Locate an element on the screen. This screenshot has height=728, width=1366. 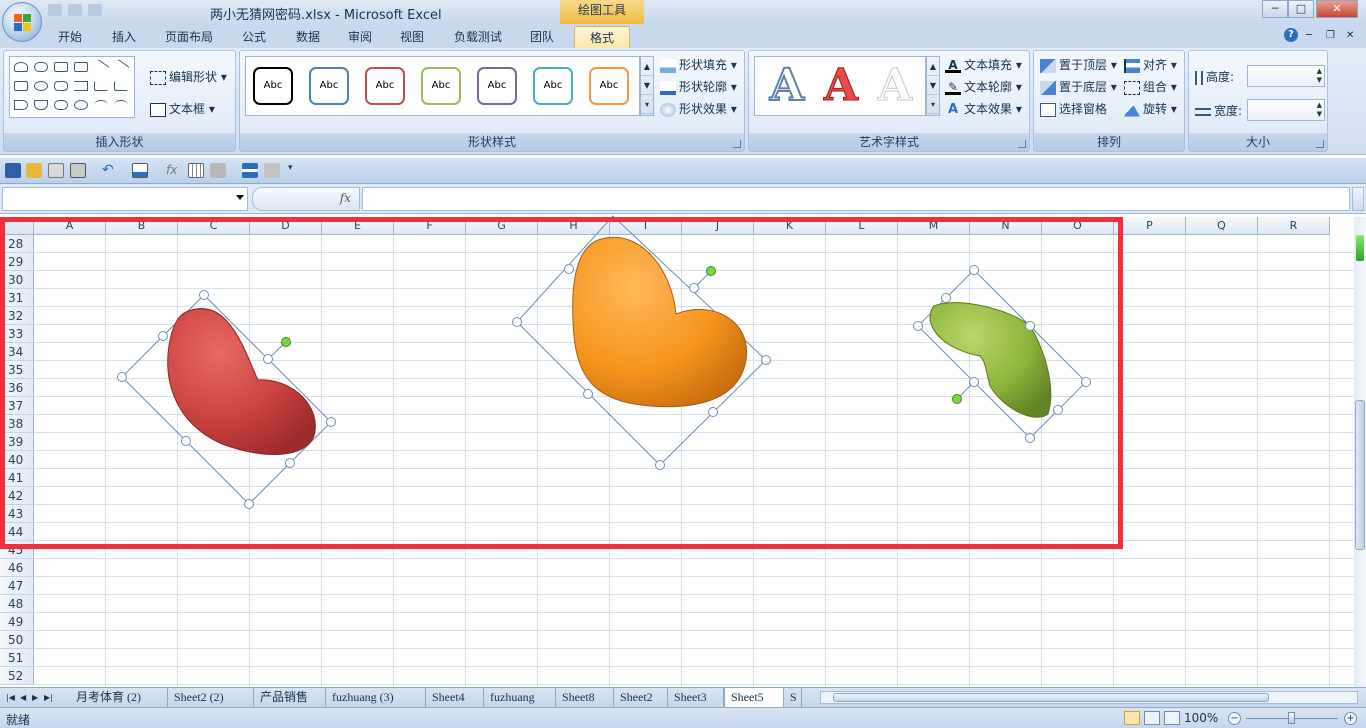
text-fill-button: A 文本填充 ▾ is located at coordinates (983, 65).